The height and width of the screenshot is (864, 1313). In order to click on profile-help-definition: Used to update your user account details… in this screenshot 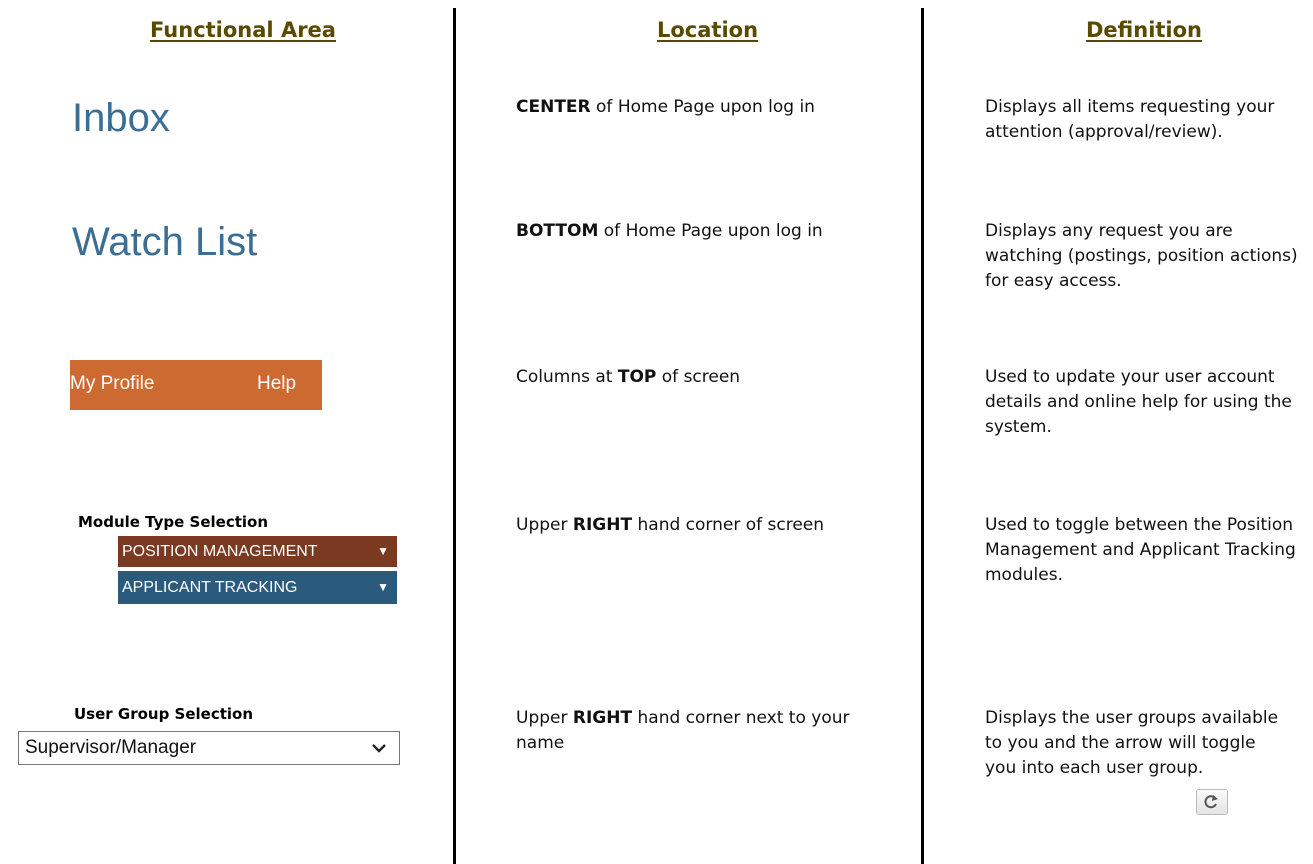, I will do `click(1138, 402)`.